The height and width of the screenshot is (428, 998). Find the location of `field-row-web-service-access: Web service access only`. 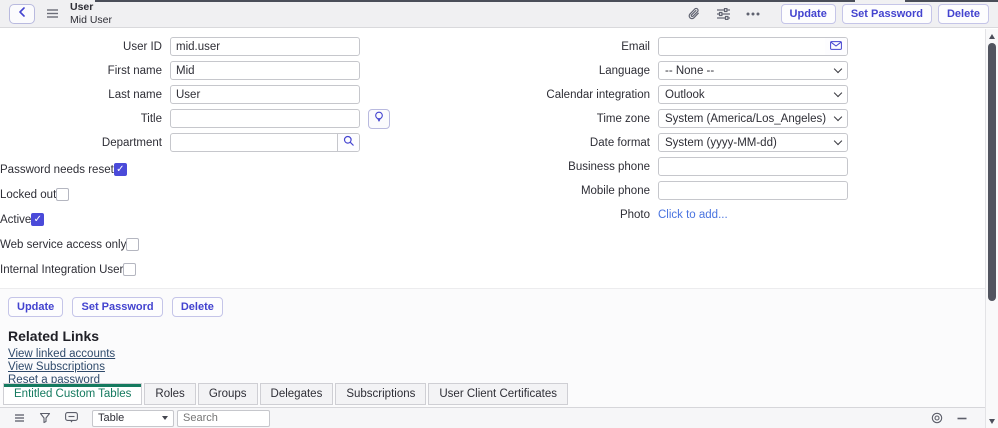

field-row-web-service-access: Web service access only is located at coordinates (195, 244).